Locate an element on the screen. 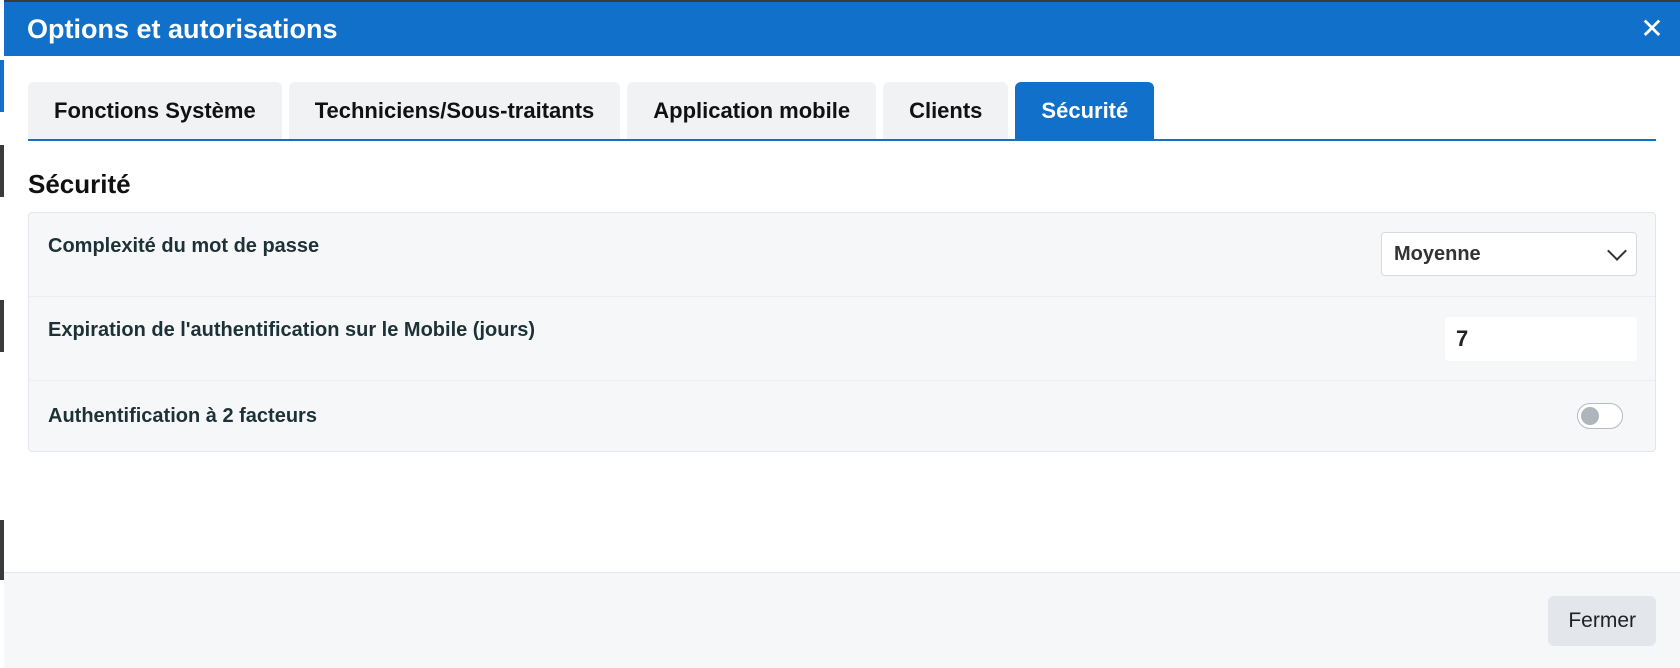 The image size is (1680, 668). fermer-button: Fermer is located at coordinates (1602, 620).